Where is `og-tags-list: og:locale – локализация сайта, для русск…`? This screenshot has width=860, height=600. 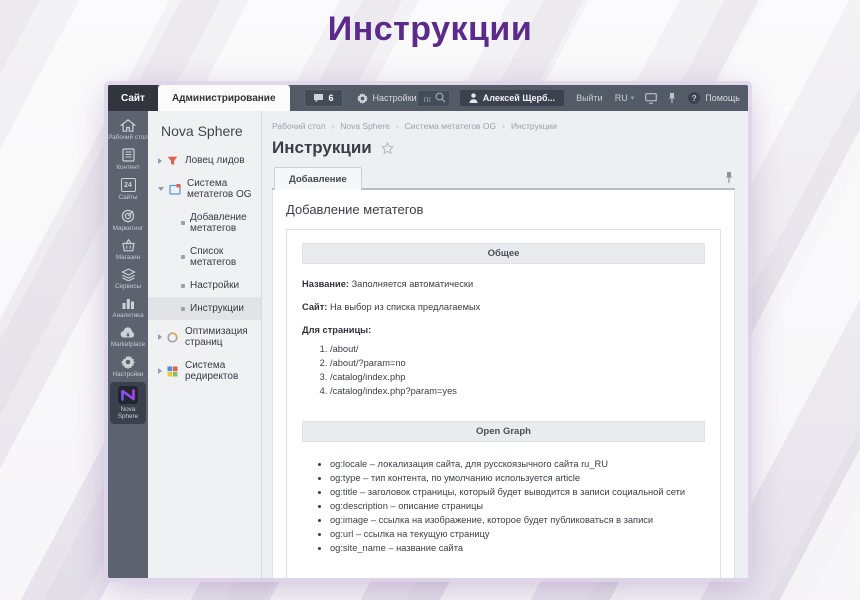
og-tags-list: og:locale – локализация сайта, для русск… is located at coordinates (511, 507).